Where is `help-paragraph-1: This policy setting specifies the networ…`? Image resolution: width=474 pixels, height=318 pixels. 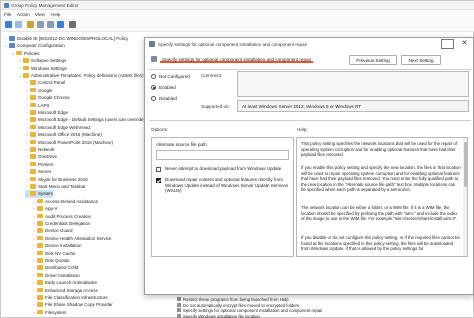
help-paragraph-1: This policy setting specifies the networ… is located at coordinates (379, 149).